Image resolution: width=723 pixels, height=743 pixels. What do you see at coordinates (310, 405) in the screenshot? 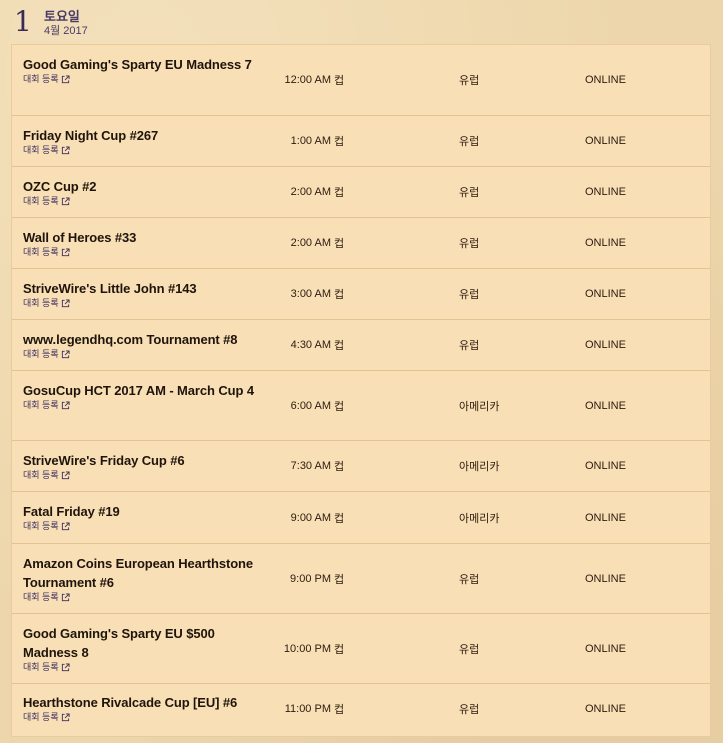
I see `event-time: 6:00 AM` at bounding box center [310, 405].